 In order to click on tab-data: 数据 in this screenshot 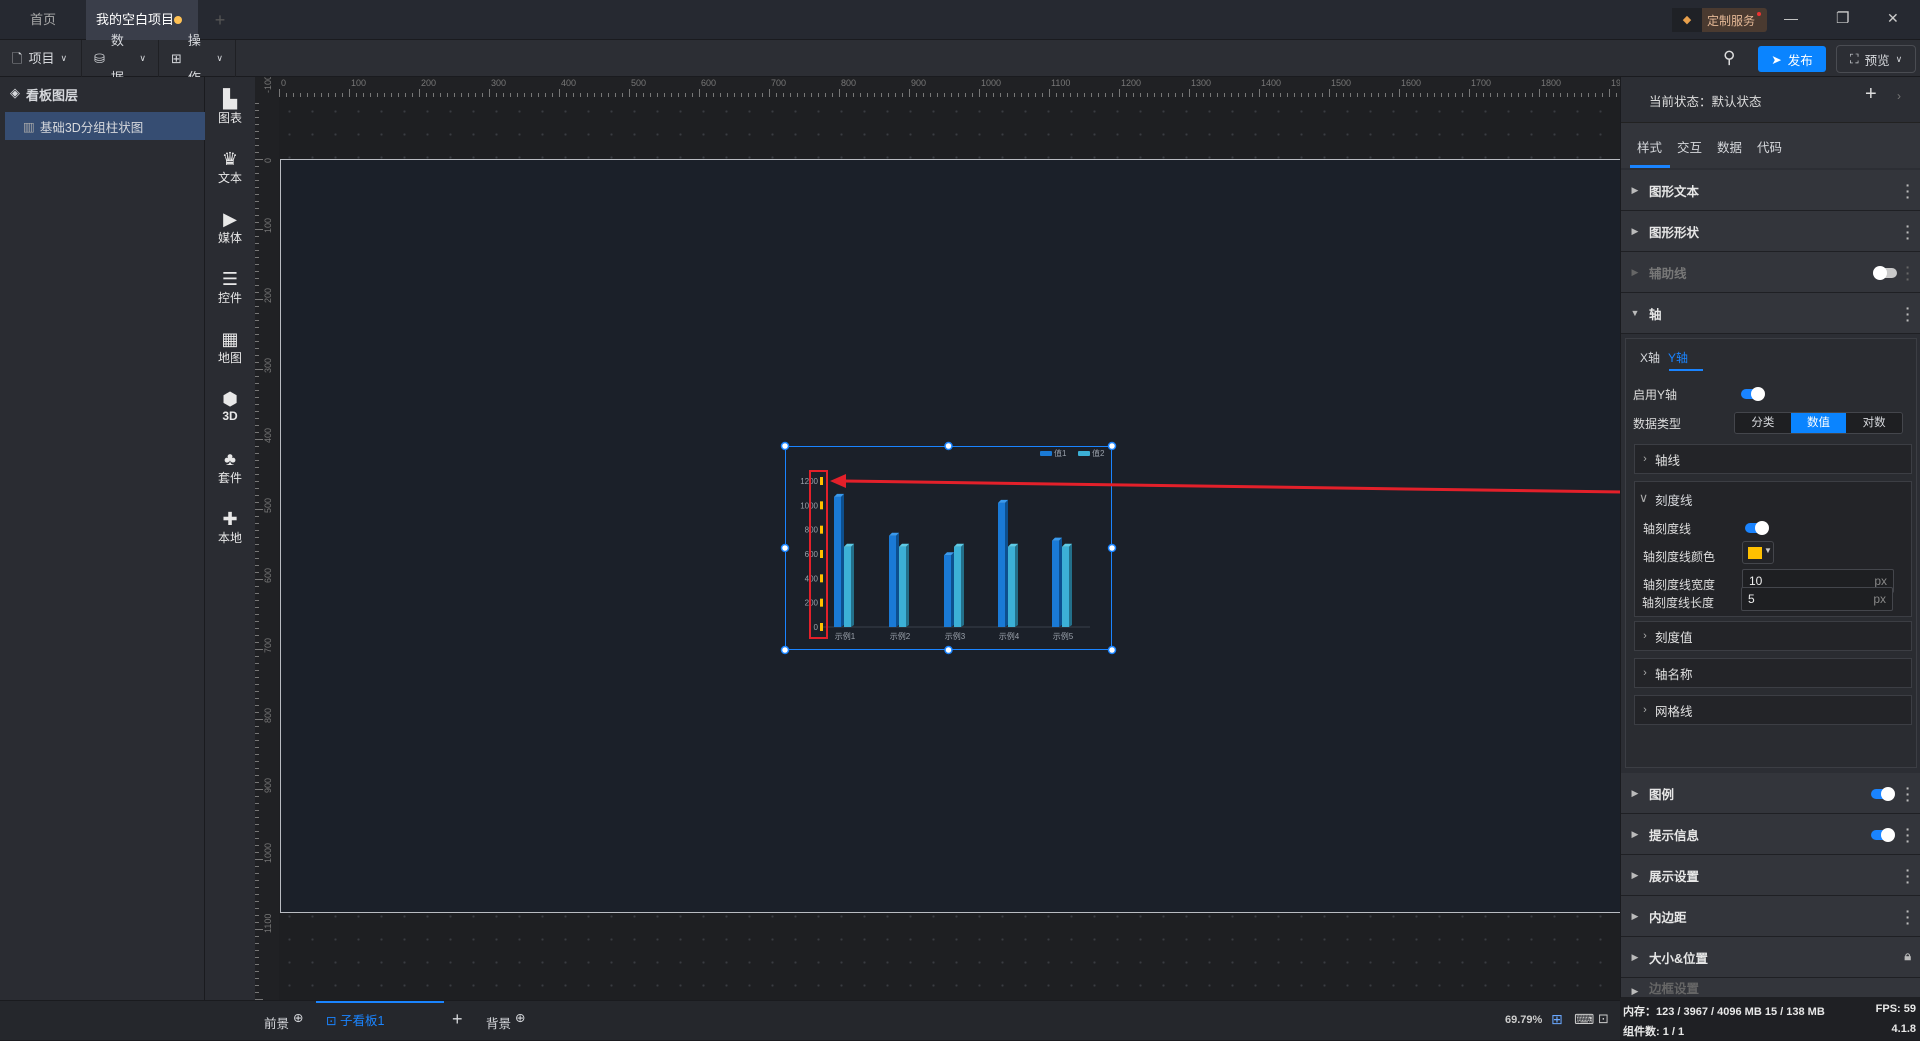, I will do `click(1729, 146)`.